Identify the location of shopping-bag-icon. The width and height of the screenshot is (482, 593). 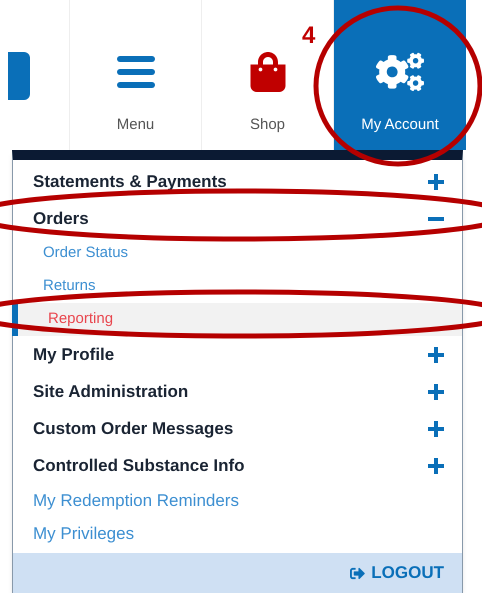
(268, 72).